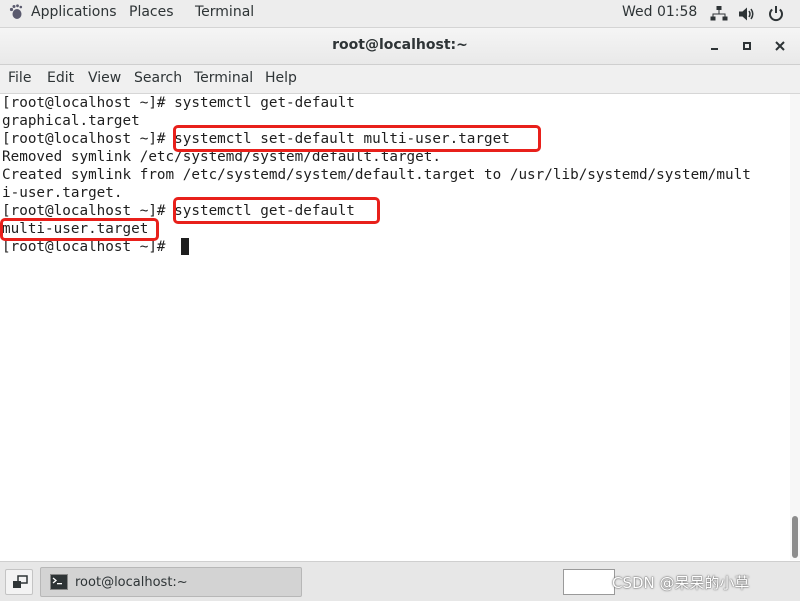 This screenshot has width=800, height=601. I want to click on gnome-foot-icon, so click(16, 11).